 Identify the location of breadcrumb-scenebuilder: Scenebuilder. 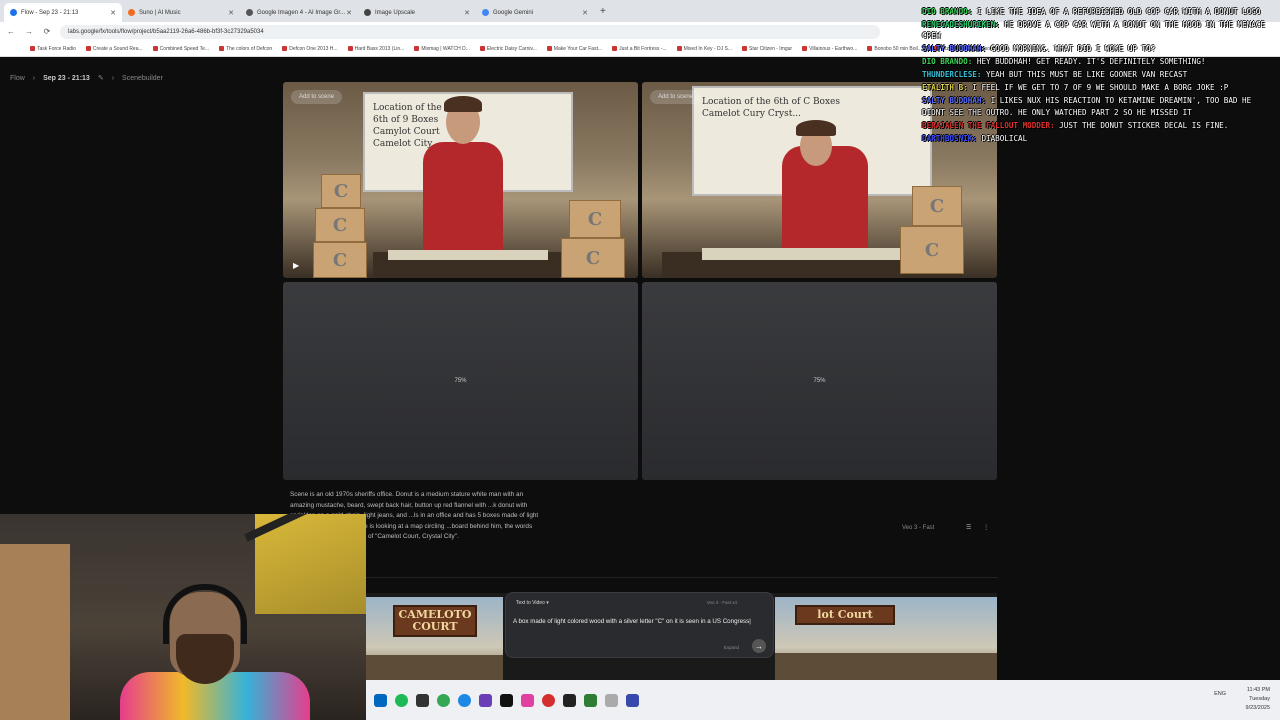
(142, 78).